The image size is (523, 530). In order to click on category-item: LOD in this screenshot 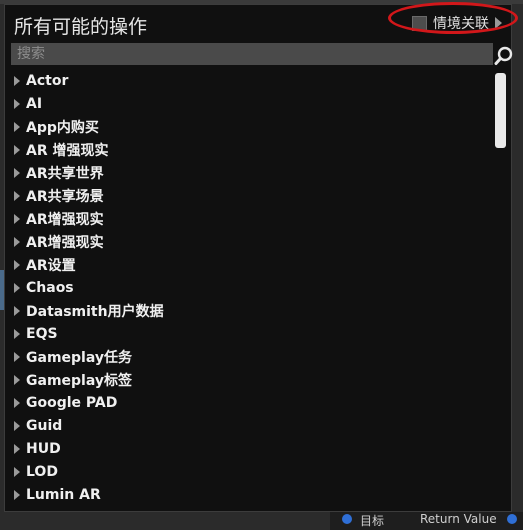, I will do `click(251, 471)`.